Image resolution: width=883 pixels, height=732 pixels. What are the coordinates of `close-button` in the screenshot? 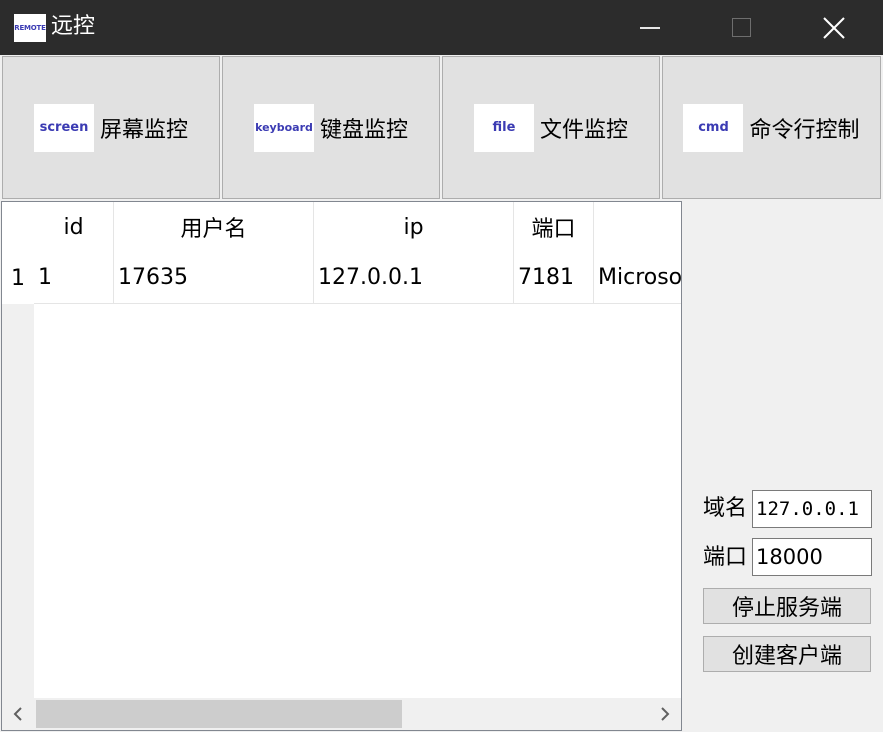 It's located at (834, 27).